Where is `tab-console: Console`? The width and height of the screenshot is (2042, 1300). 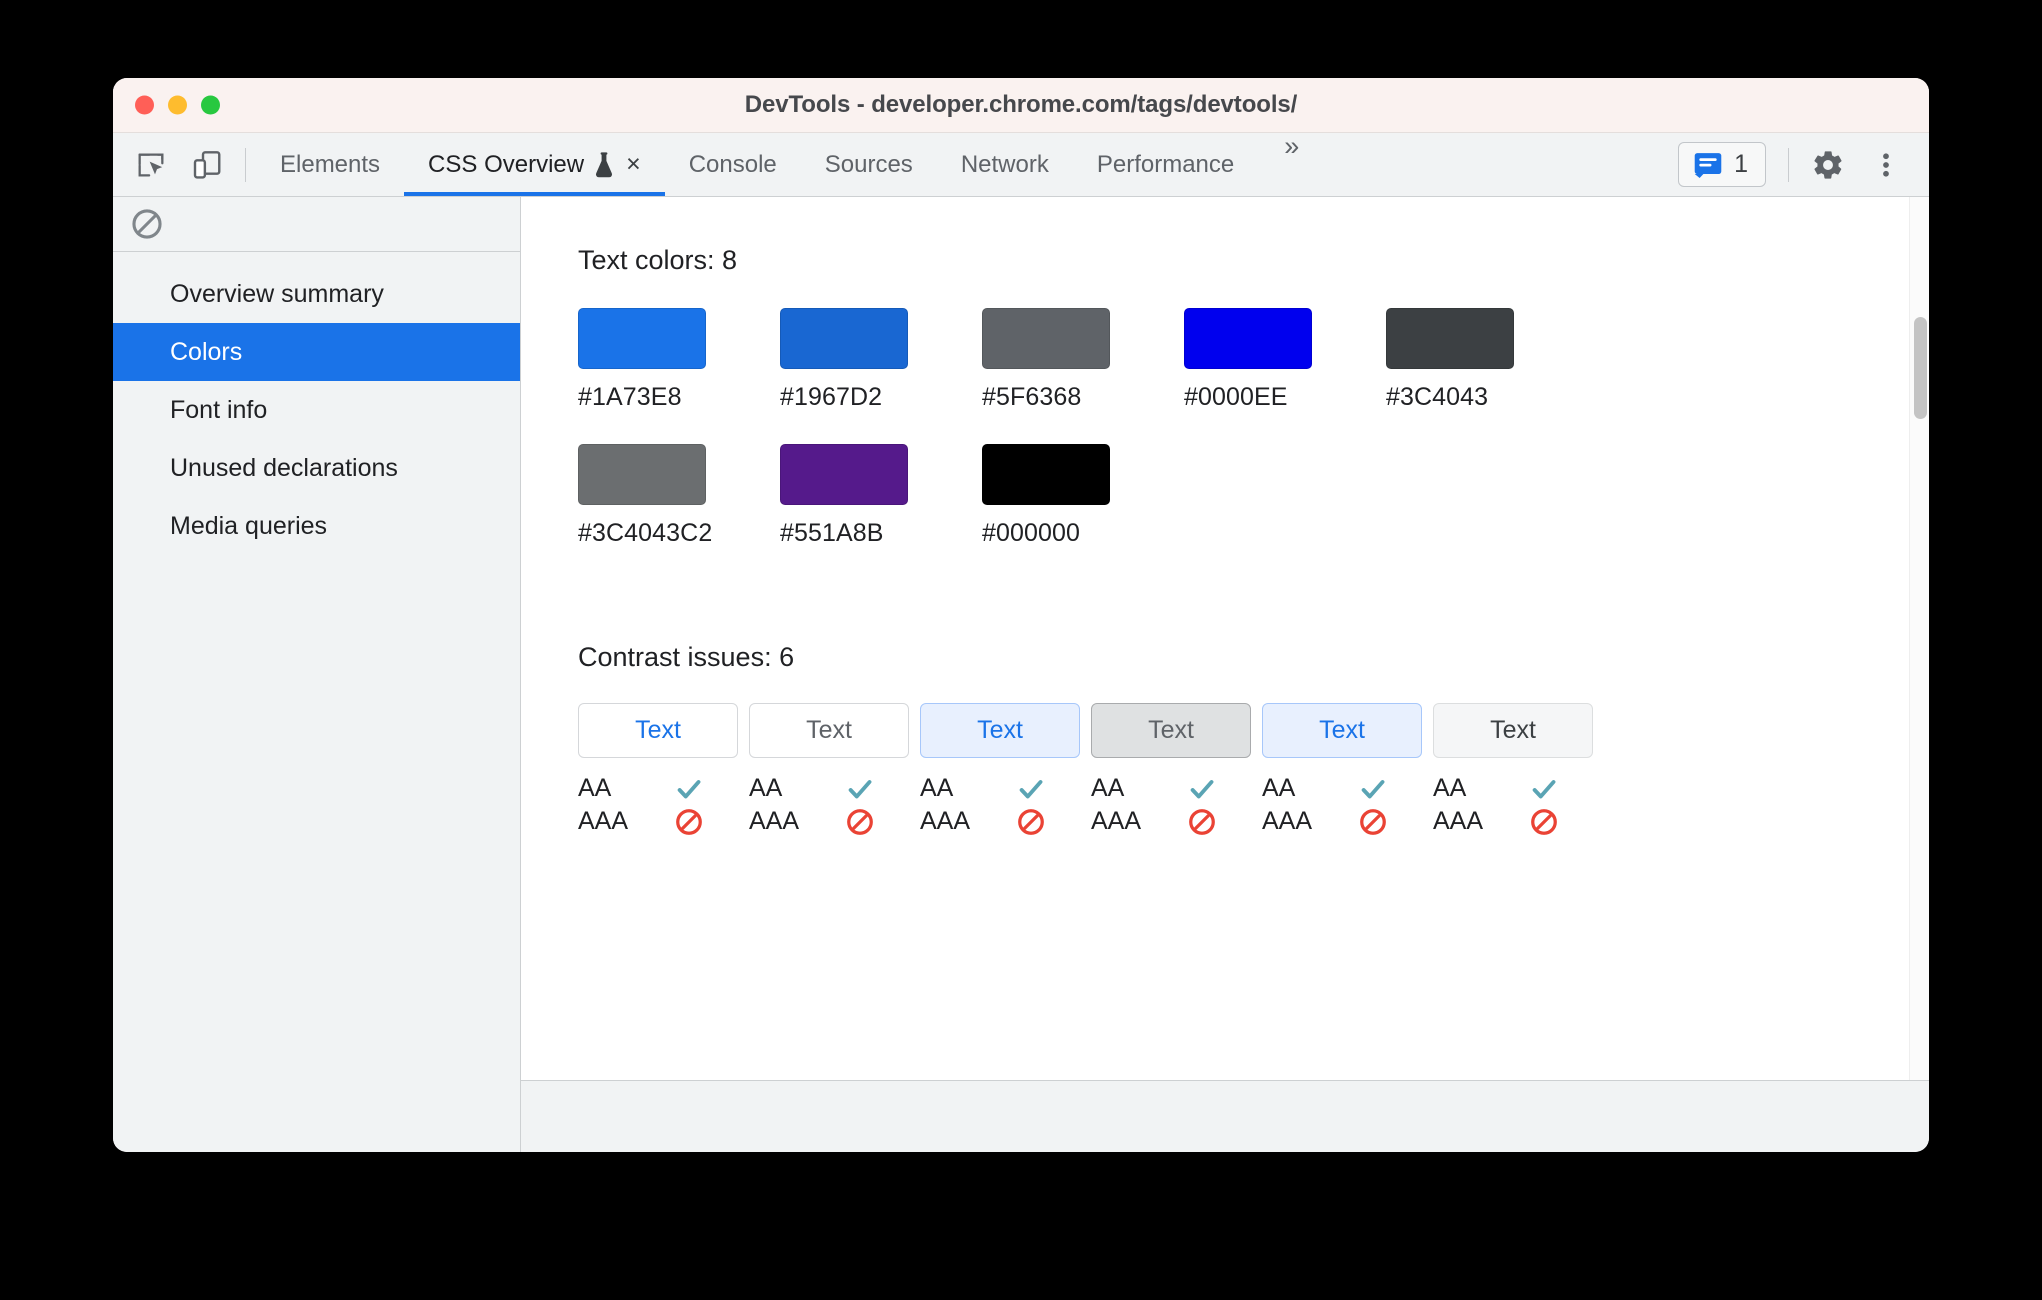 tab-console: Console is located at coordinates (733, 164).